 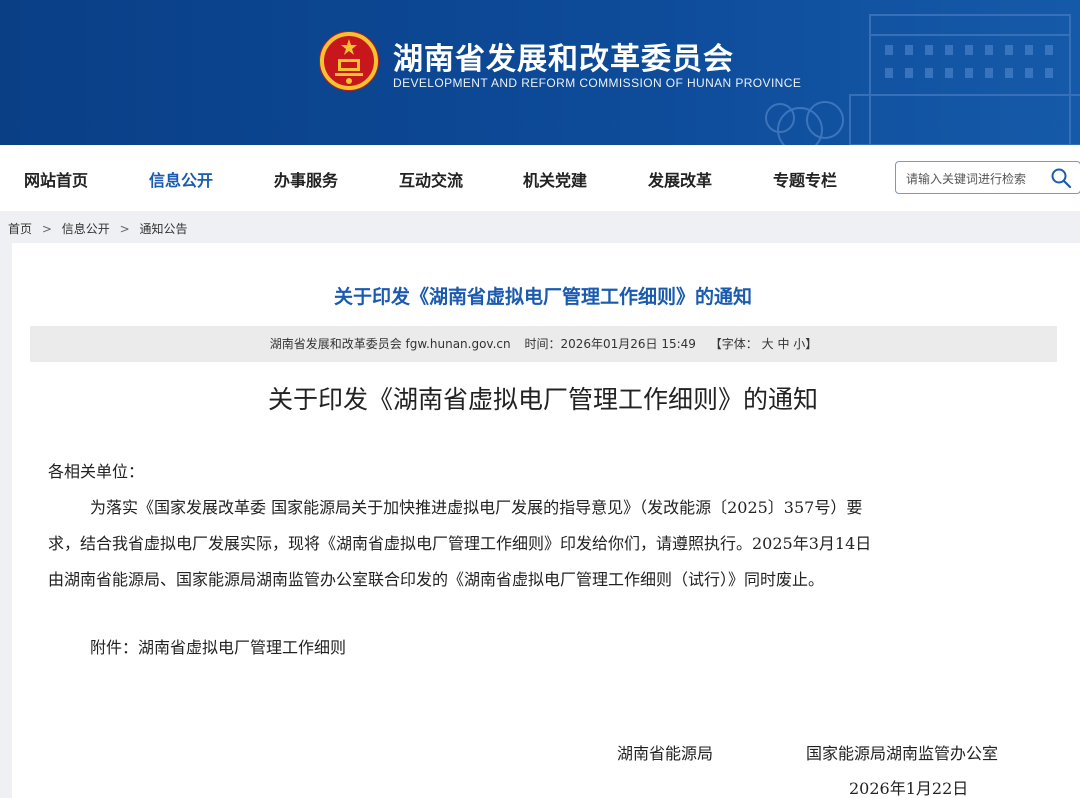 I want to click on search-placeholder: 请输入关键词进行检索, so click(x=966, y=179).